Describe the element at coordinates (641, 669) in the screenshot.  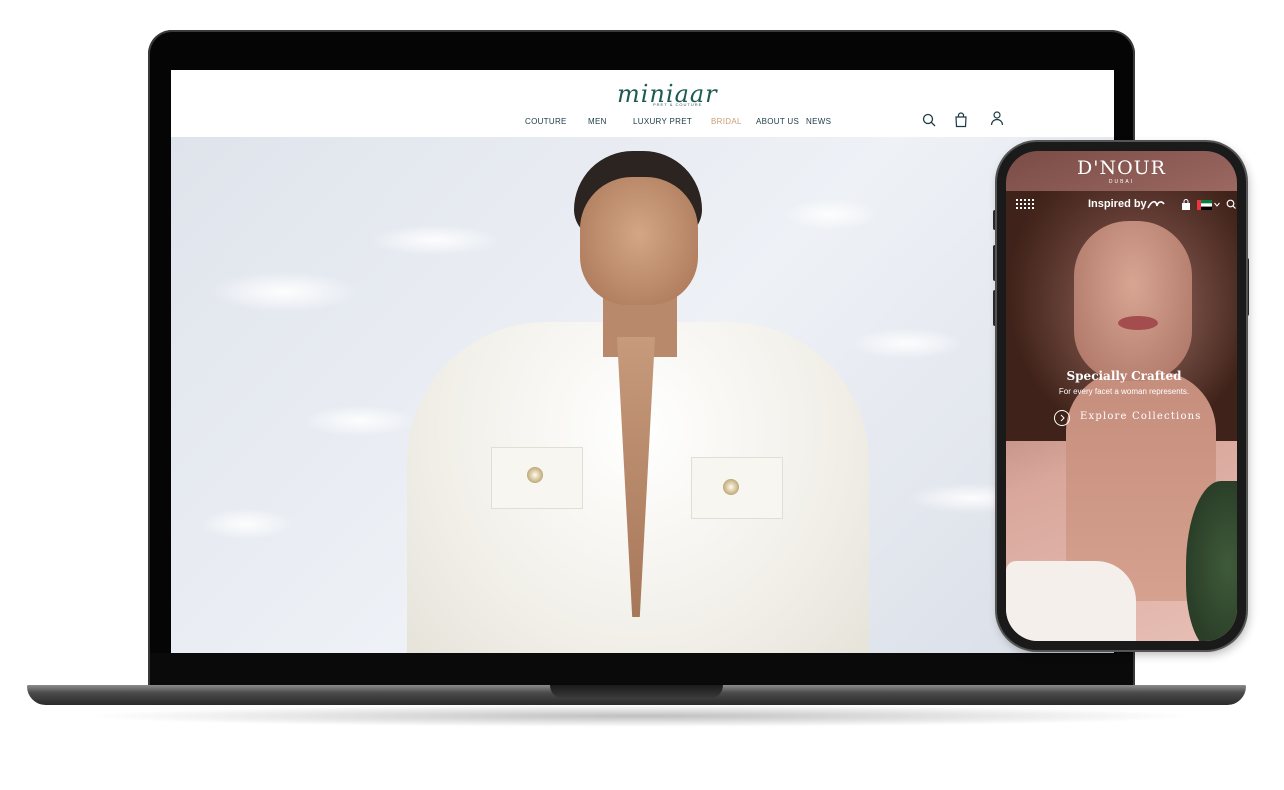
I see `laptop-chin` at that location.